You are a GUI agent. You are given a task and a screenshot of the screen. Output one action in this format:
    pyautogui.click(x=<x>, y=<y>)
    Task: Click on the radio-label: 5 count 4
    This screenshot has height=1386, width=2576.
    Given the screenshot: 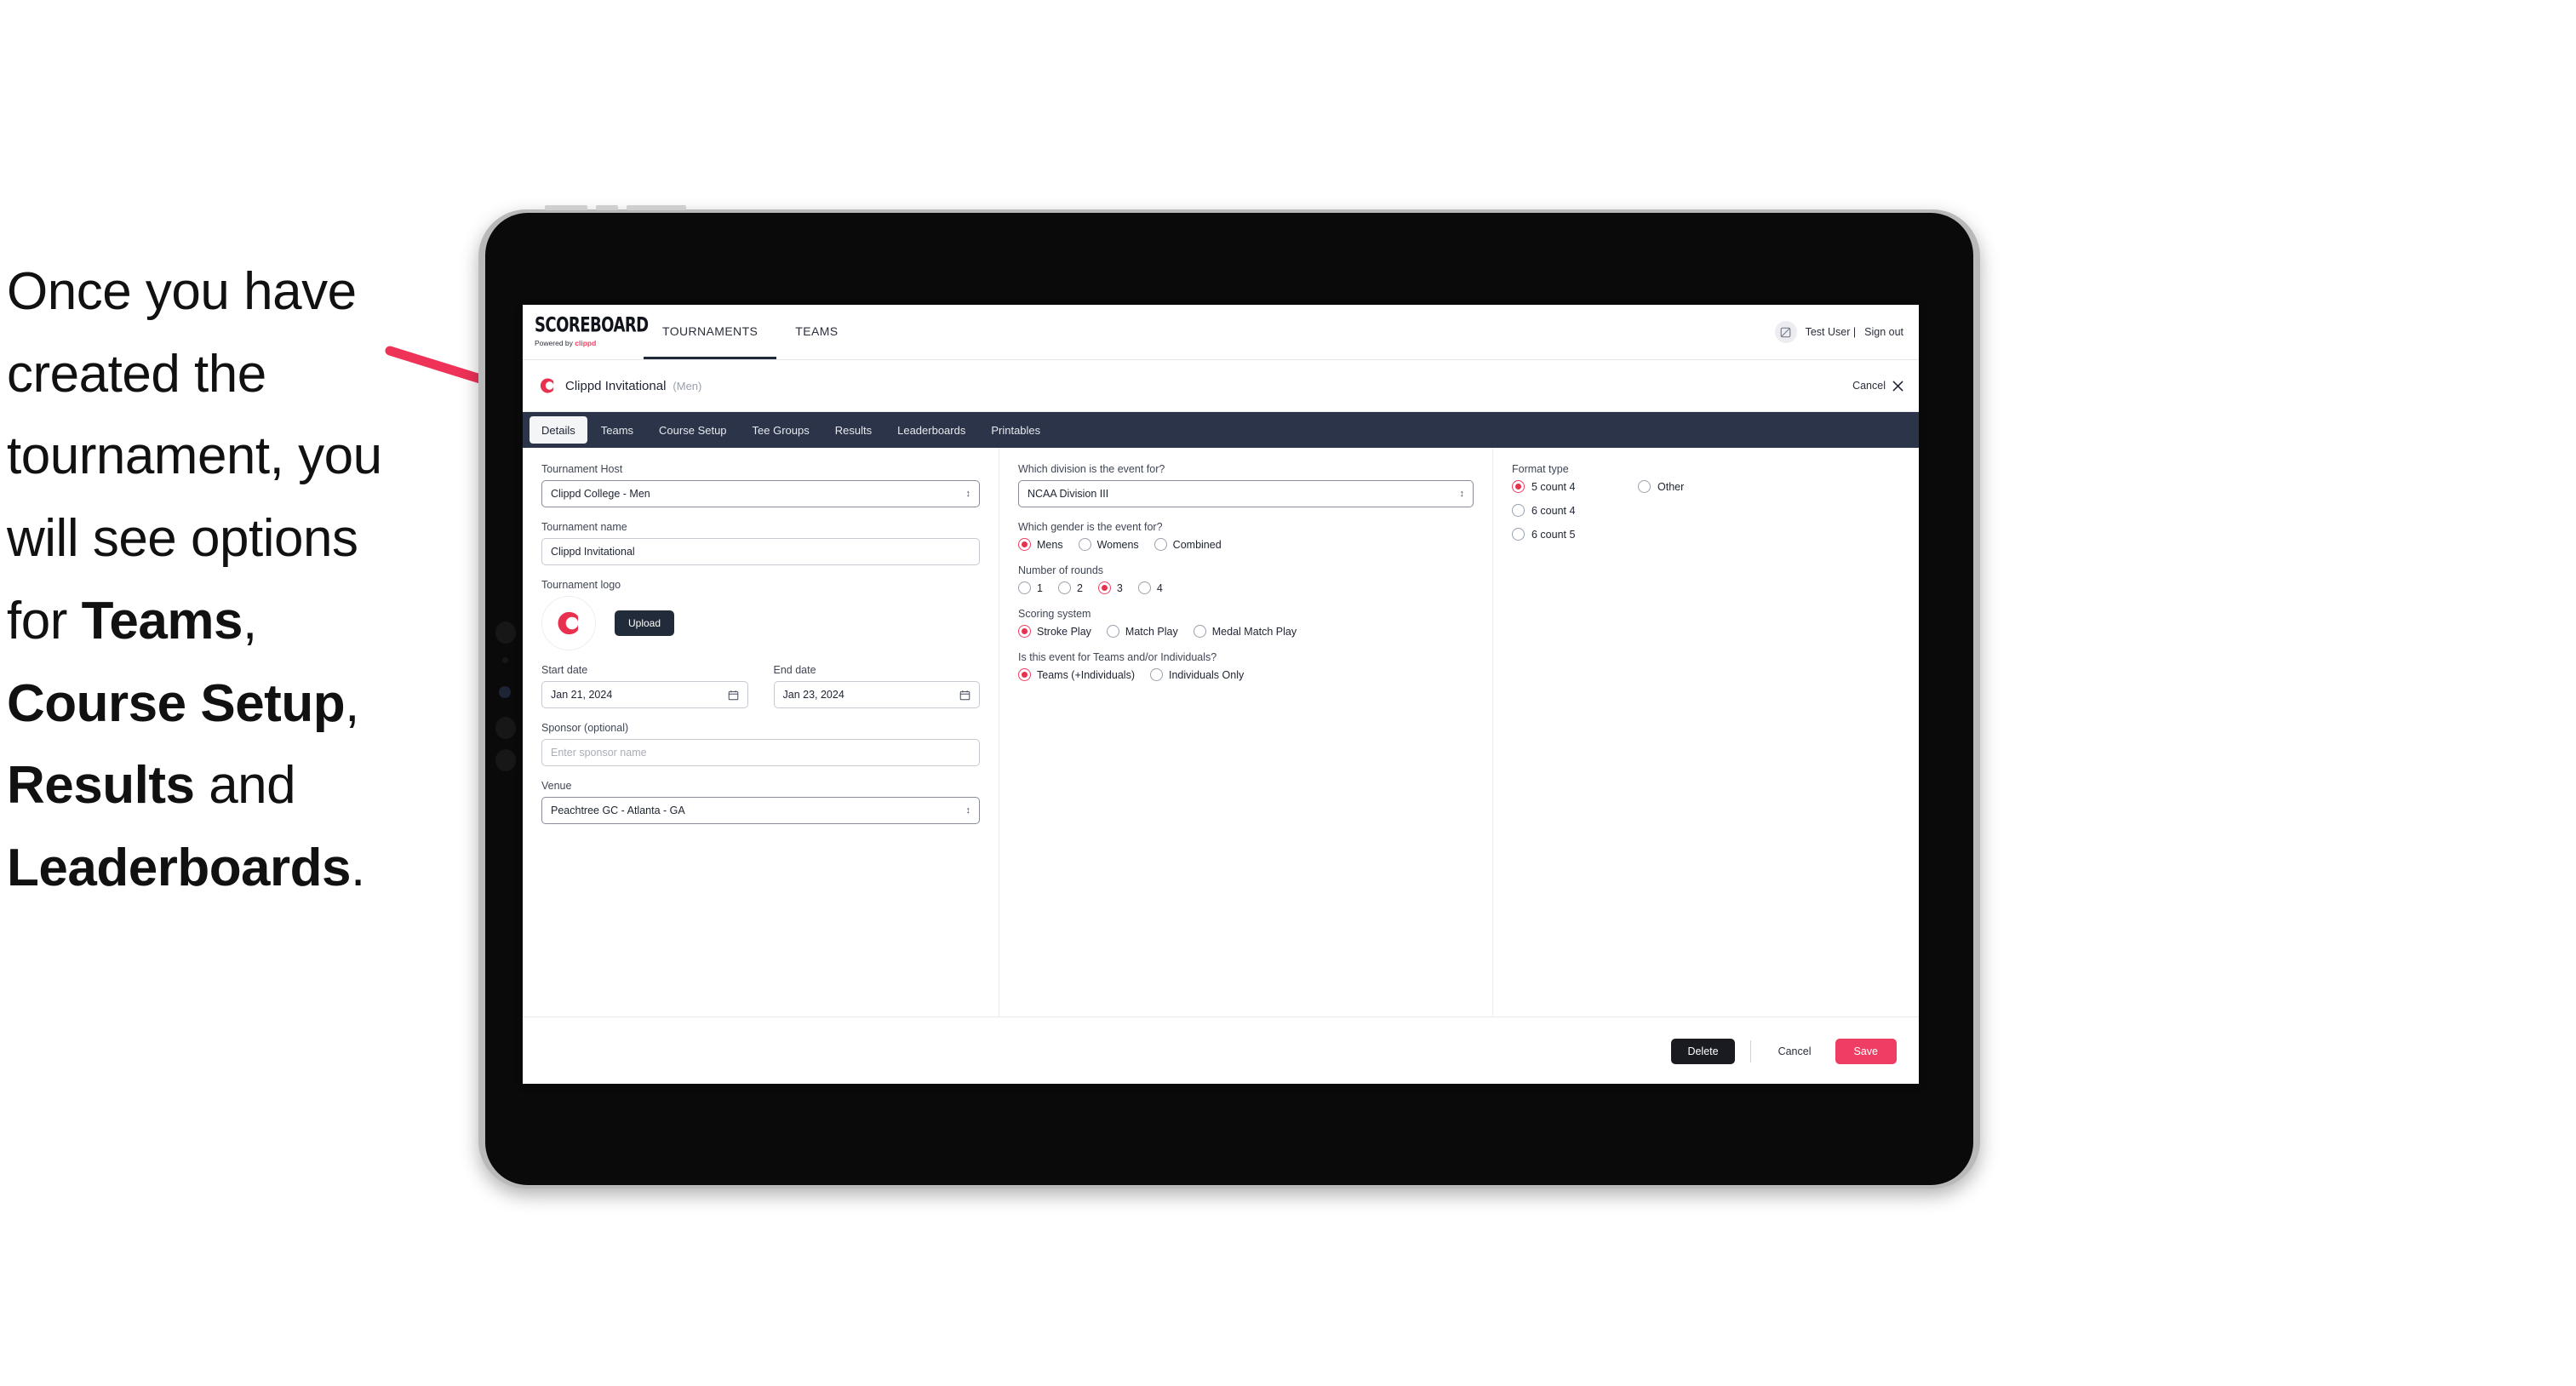 What is the action you would take?
    pyautogui.click(x=1553, y=486)
    